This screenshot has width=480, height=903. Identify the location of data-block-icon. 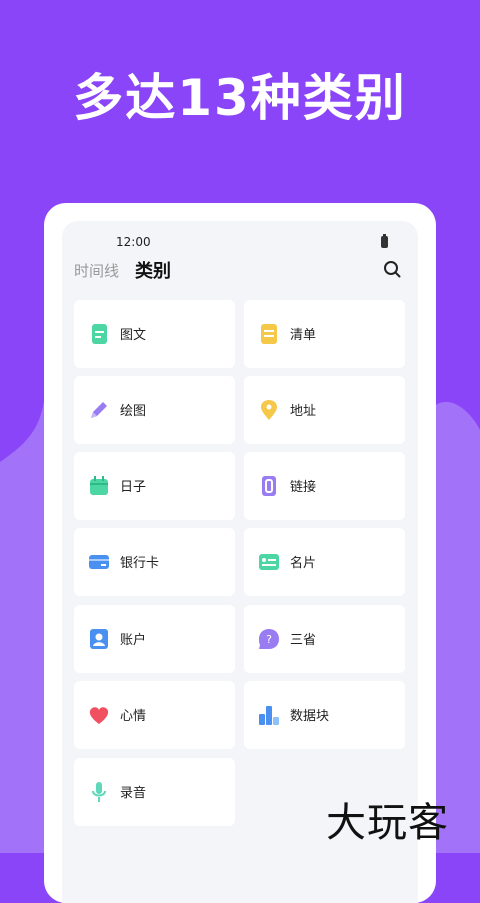
(269, 715).